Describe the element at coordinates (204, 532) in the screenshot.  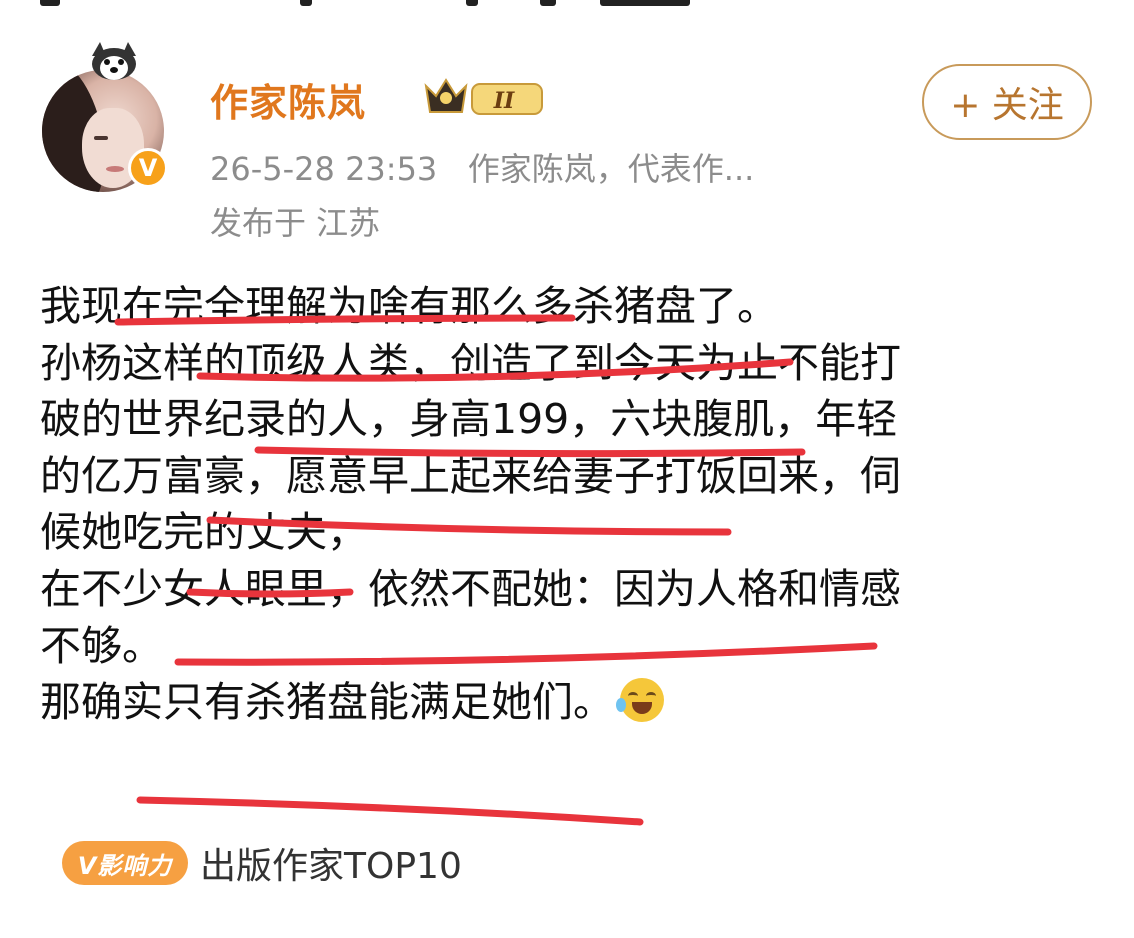
I see `post-line: 候她吃完的丈夫，` at that location.